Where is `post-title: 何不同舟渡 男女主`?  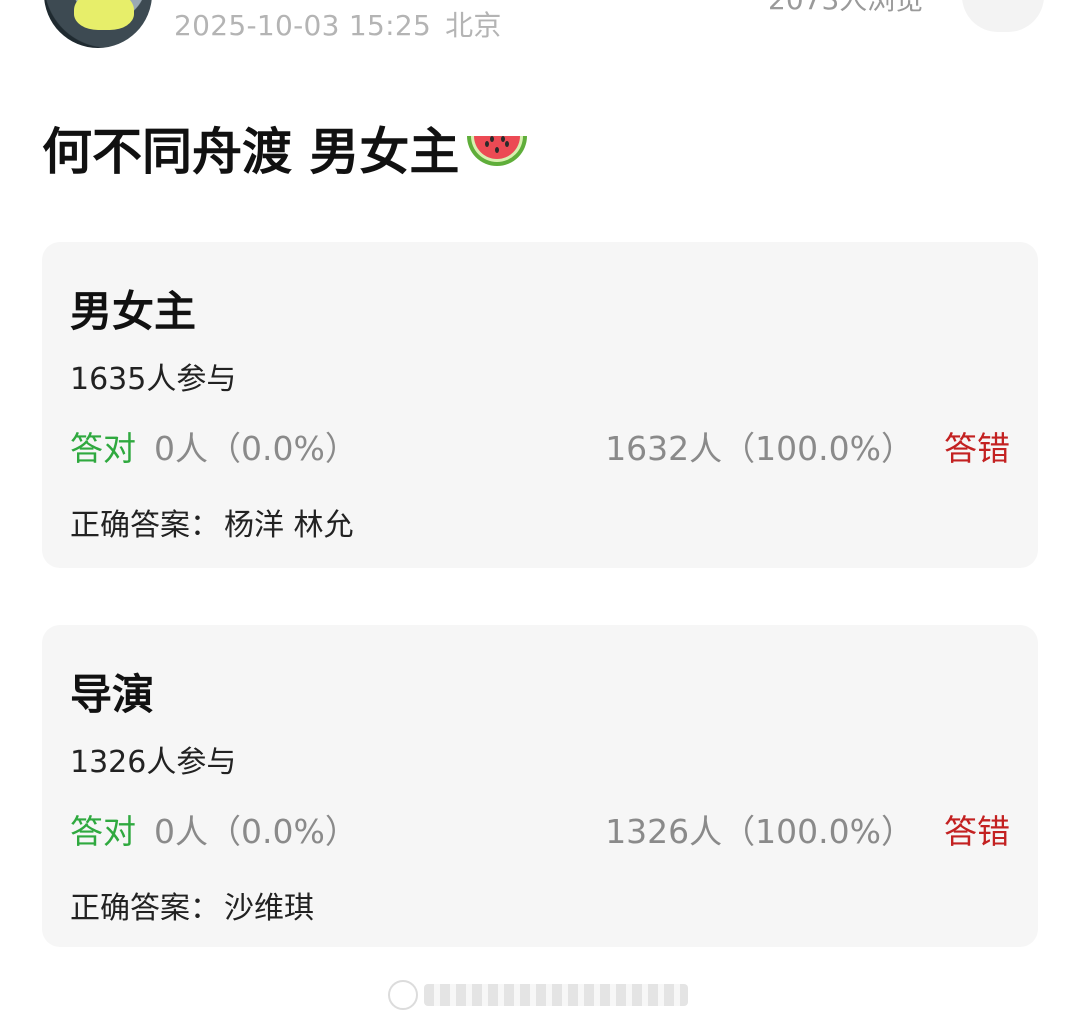
post-title: 何不同舟渡 男女主 is located at coordinates (286, 148).